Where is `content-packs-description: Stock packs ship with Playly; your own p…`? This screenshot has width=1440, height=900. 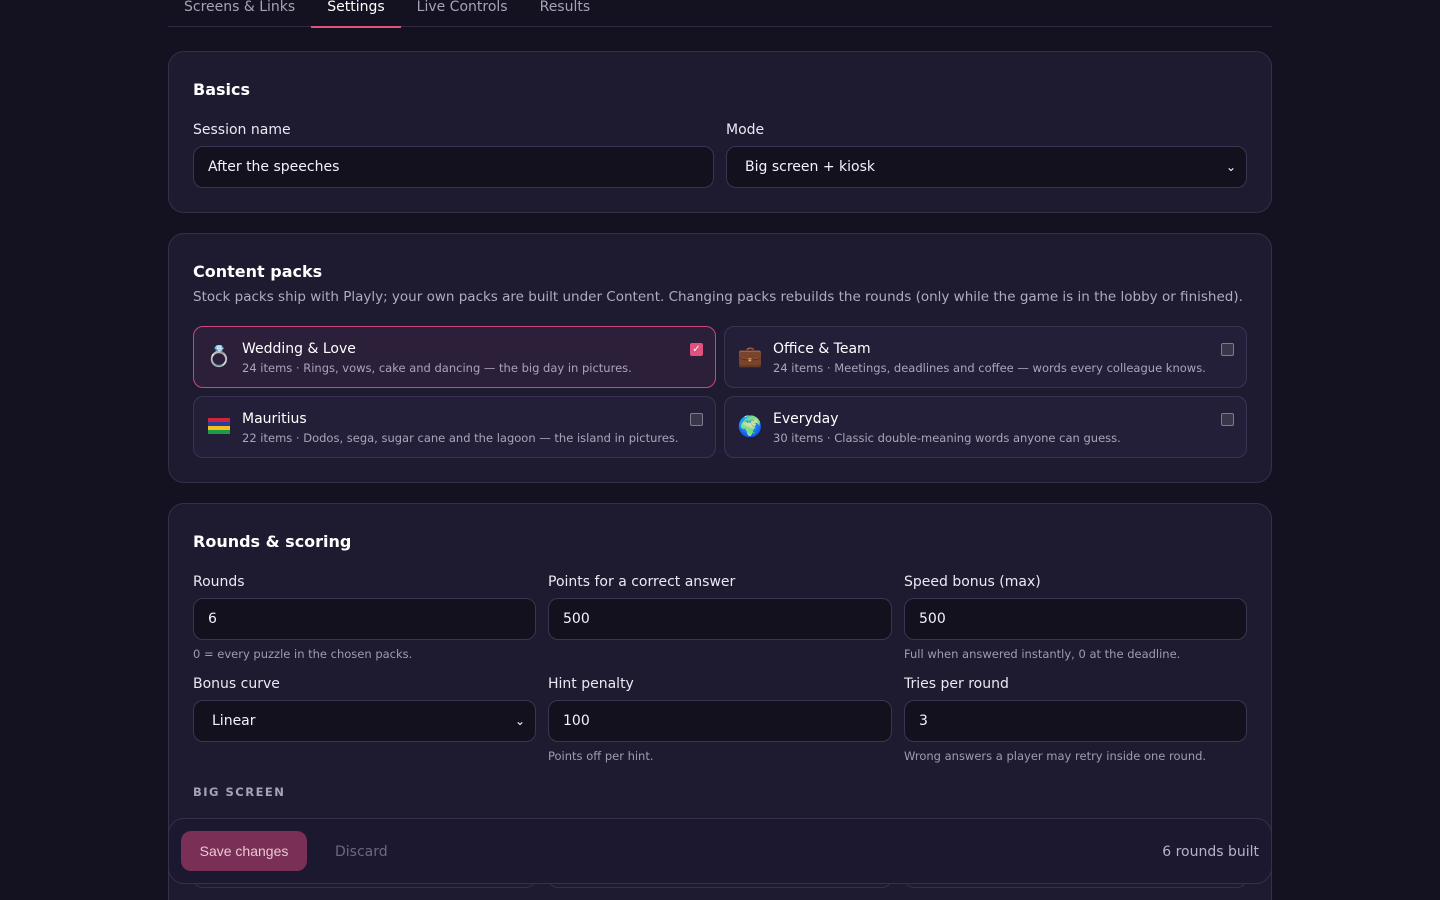
content-packs-description: Stock packs ship with Playly; your own p… is located at coordinates (718, 297).